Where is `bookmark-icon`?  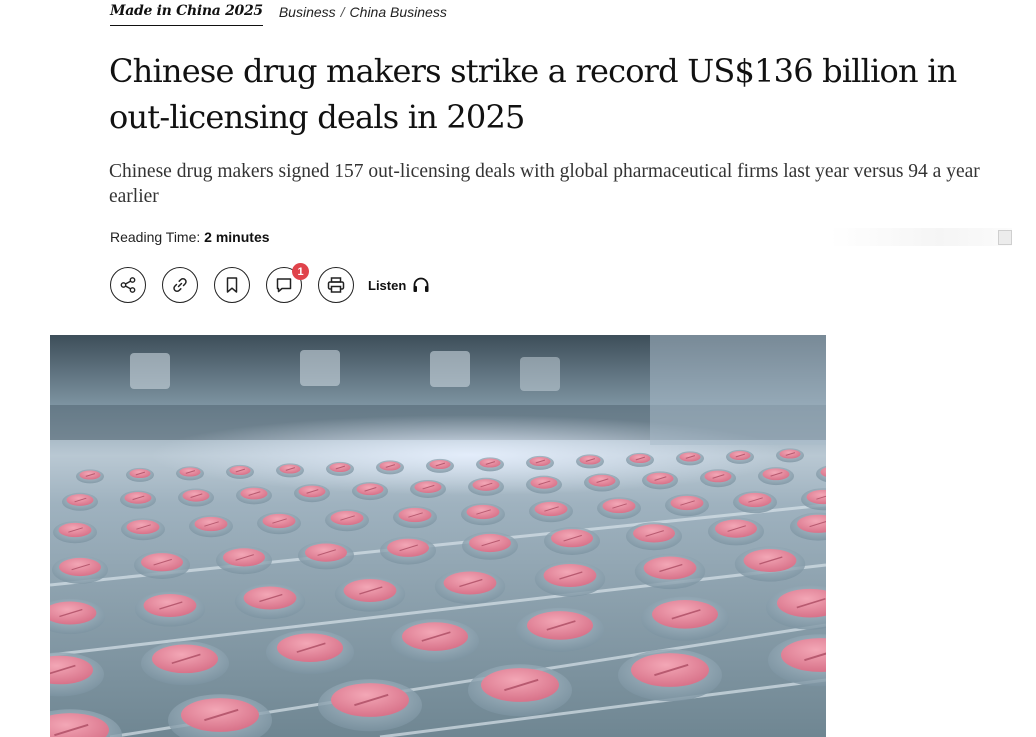 bookmark-icon is located at coordinates (232, 285).